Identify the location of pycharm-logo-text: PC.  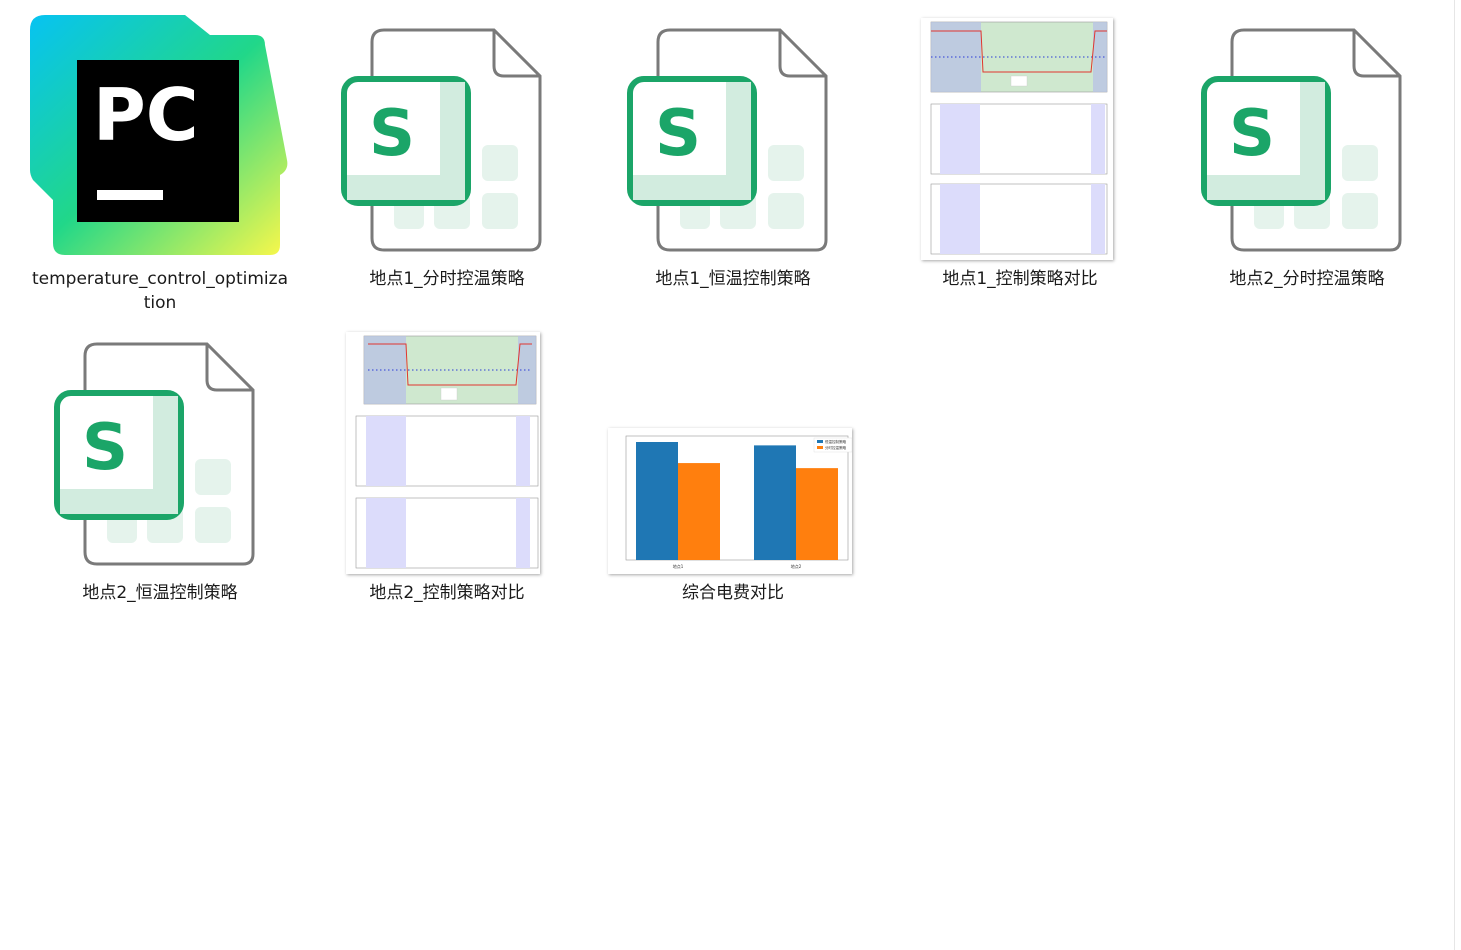
(146, 115).